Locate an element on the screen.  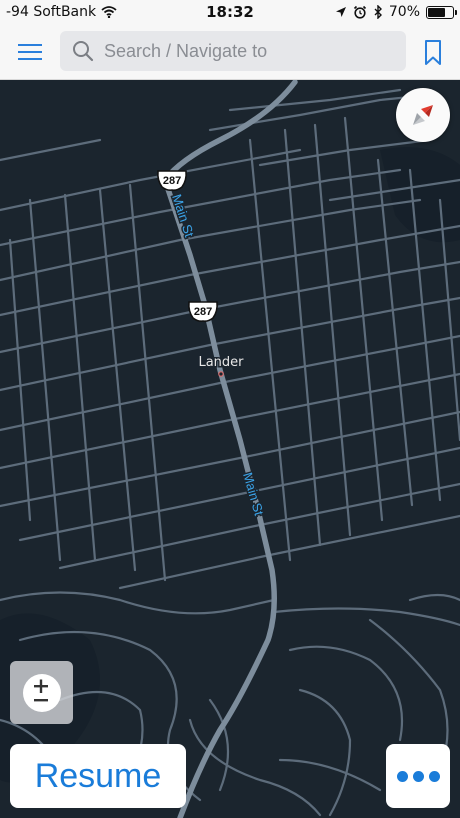
compass-button is located at coordinates (423, 115).